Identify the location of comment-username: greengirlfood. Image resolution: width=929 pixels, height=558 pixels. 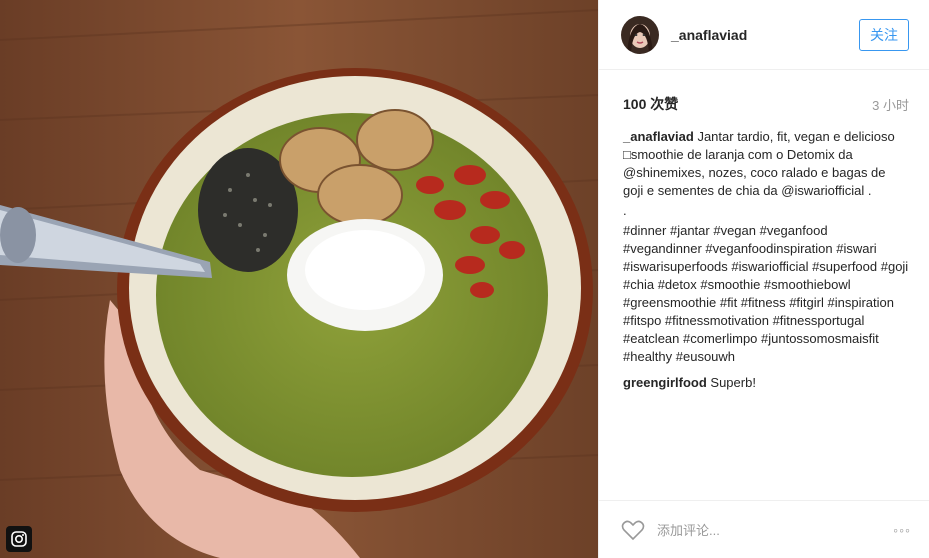
(665, 382).